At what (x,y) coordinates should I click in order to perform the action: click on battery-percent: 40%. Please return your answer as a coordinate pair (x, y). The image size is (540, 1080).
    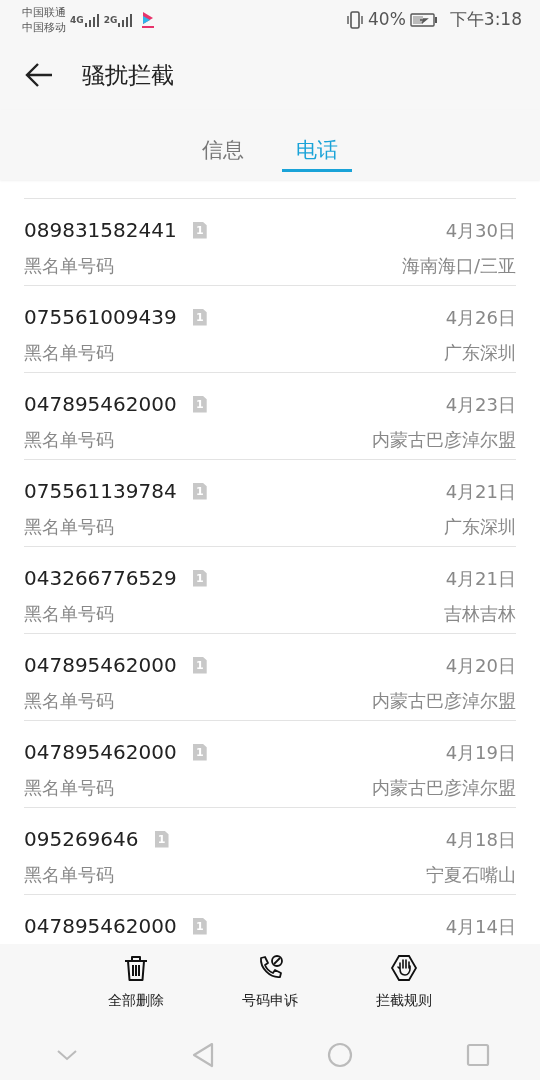
    Looking at the image, I should click on (387, 20).